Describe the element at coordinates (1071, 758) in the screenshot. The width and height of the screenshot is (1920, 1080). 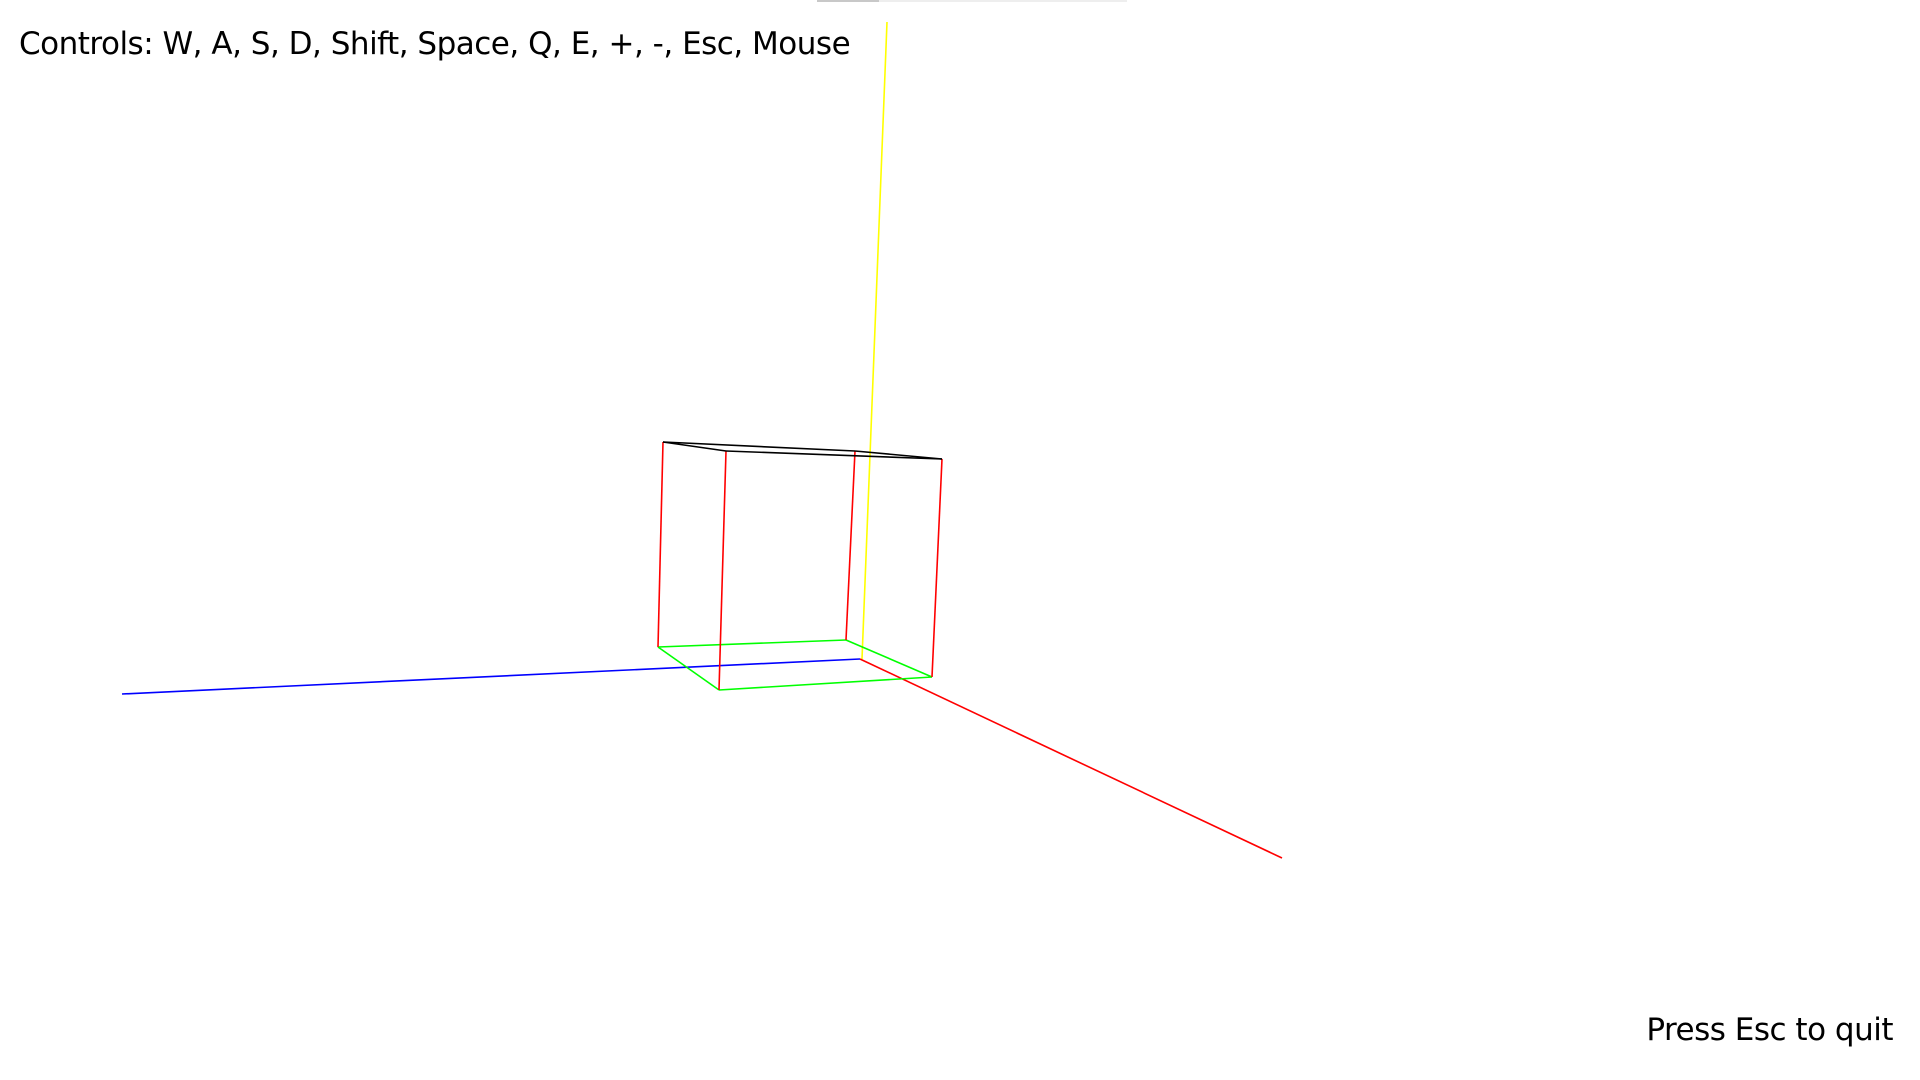
I see `x-axis-line` at that location.